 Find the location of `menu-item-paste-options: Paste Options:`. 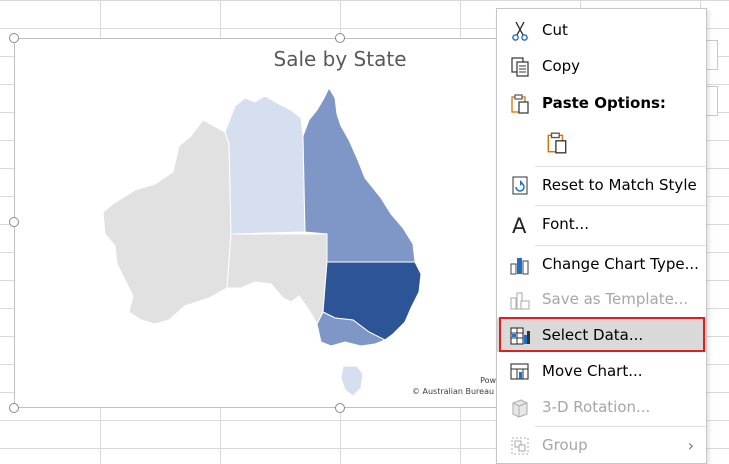

menu-item-paste-options: Paste Options: is located at coordinates (601, 103).